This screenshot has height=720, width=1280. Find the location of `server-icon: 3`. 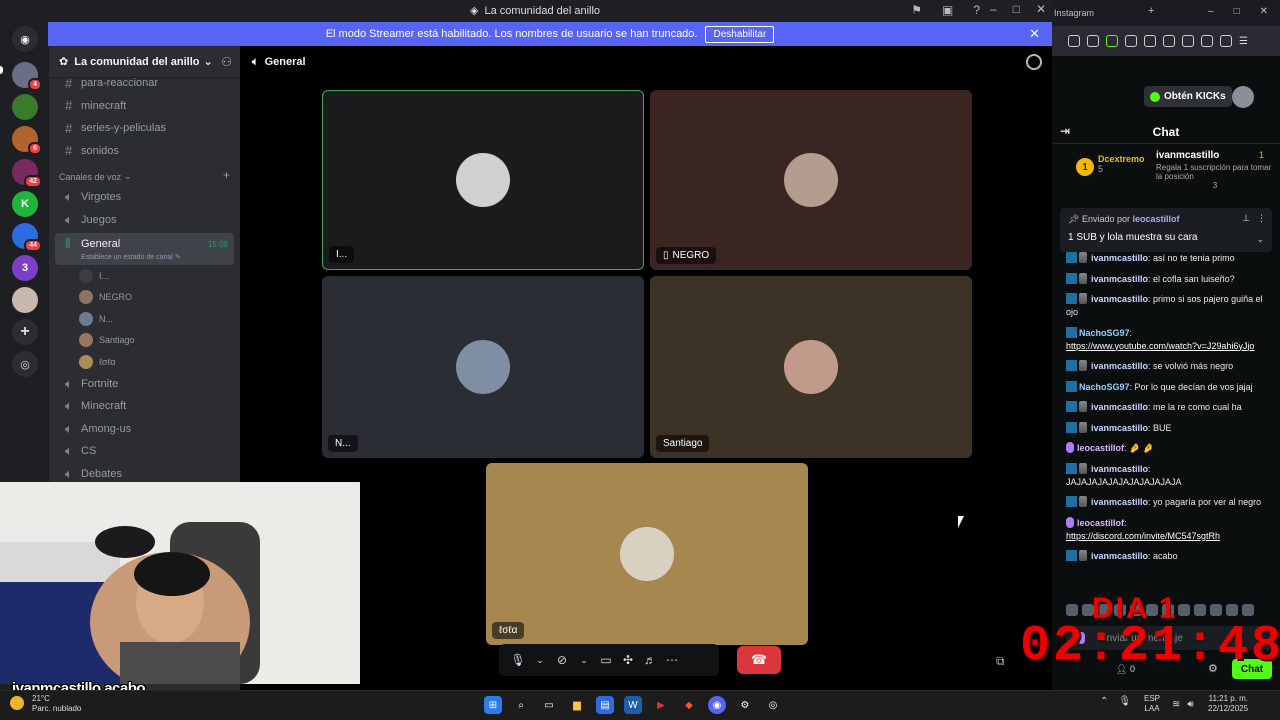

server-icon: 3 is located at coordinates (25, 268).